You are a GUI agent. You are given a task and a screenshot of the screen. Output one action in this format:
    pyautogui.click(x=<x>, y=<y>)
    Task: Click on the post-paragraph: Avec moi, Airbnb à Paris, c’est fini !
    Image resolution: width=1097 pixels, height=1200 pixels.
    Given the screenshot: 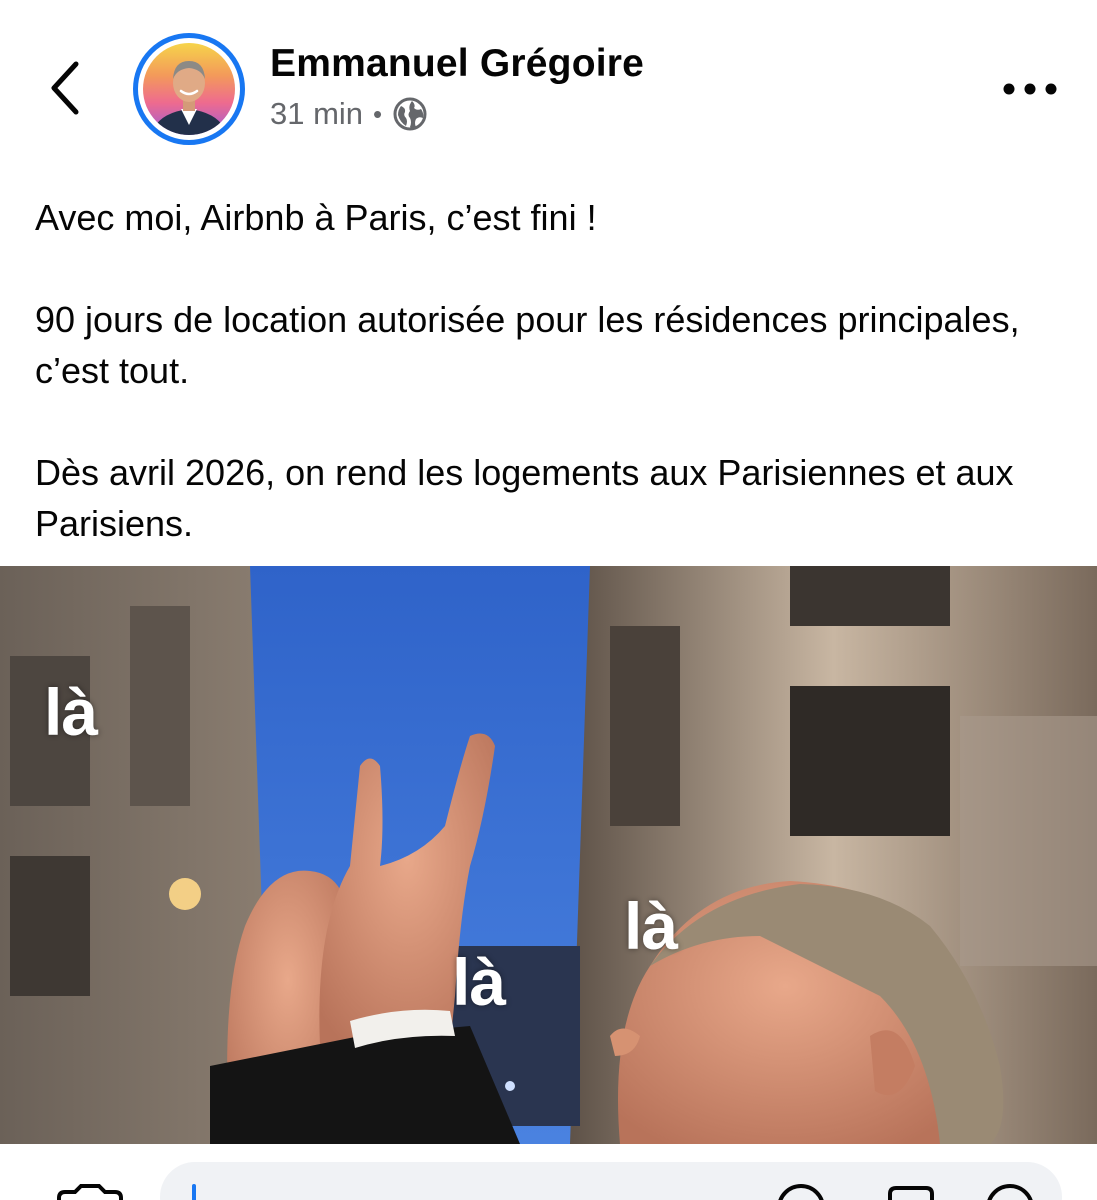 What is the action you would take?
    pyautogui.click(x=316, y=217)
    